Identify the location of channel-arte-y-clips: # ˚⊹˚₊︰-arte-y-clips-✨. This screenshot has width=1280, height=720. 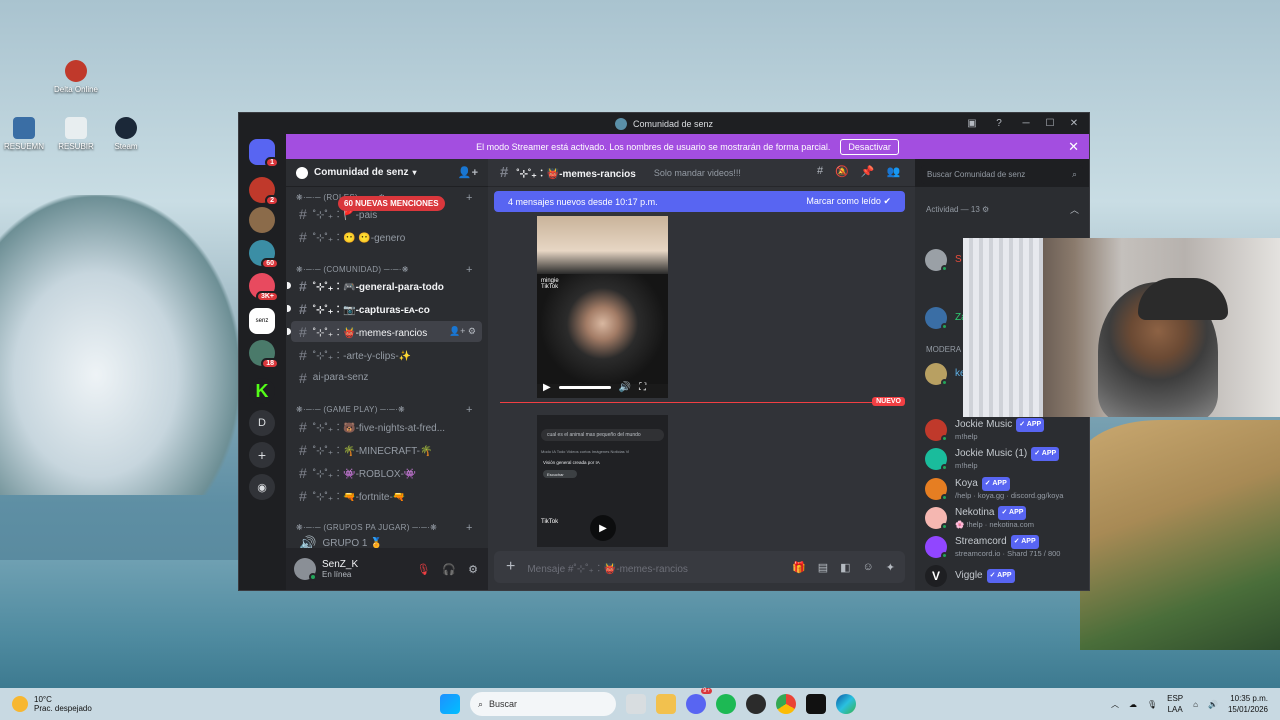
(386, 354).